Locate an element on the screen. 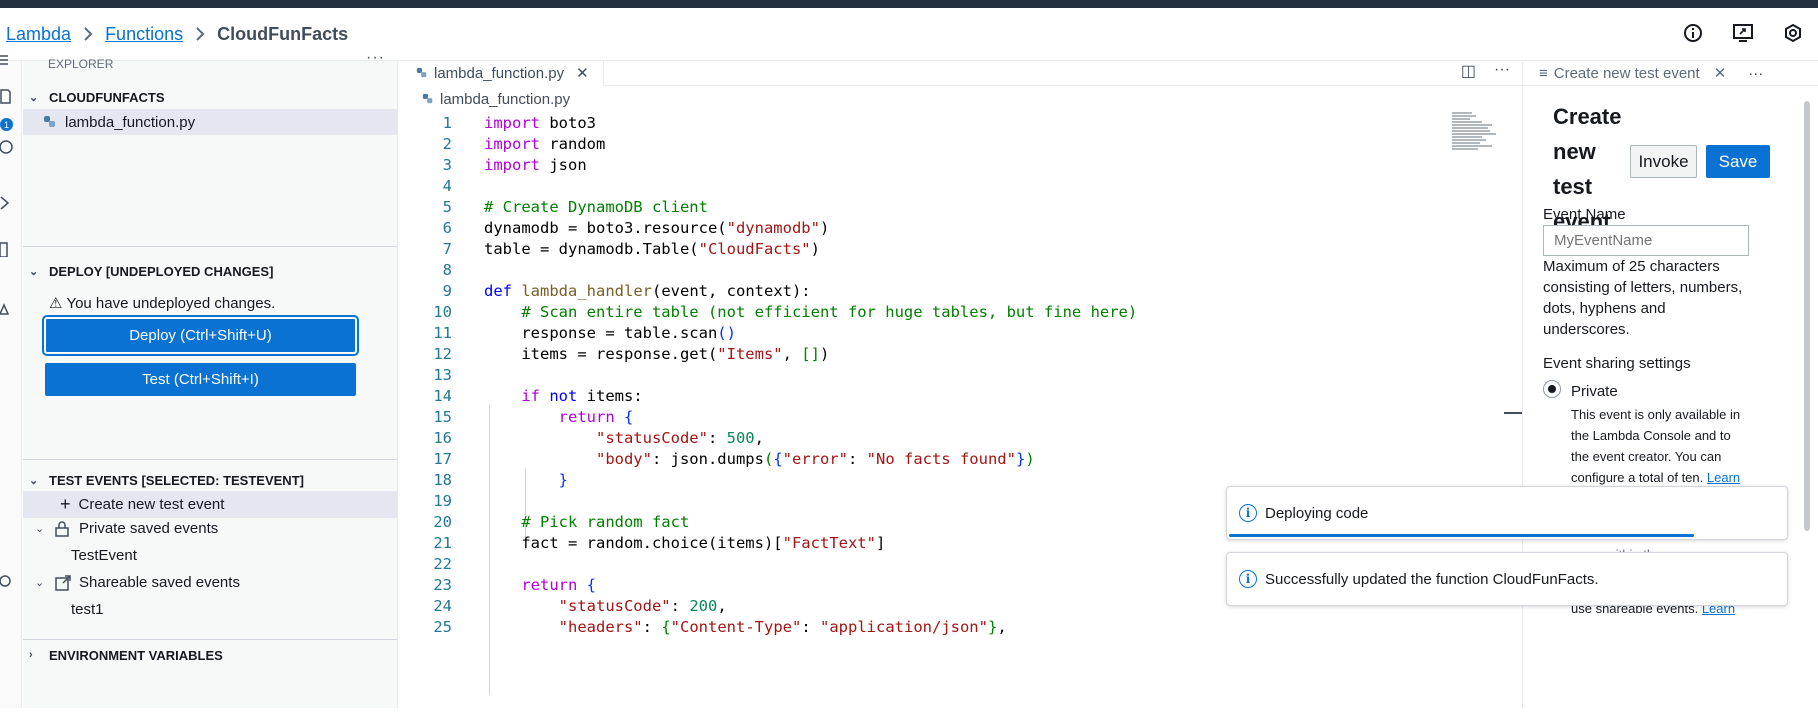  breadcrumb-lambda-link: Lambda is located at coordinates (38, 34).